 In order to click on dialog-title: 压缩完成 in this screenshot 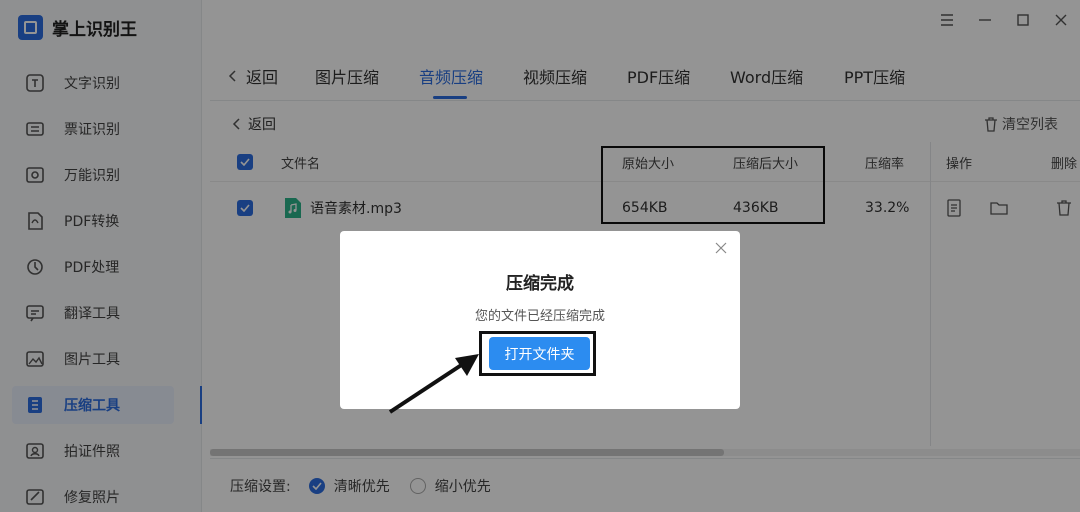, I will do `click(540, 284)`.